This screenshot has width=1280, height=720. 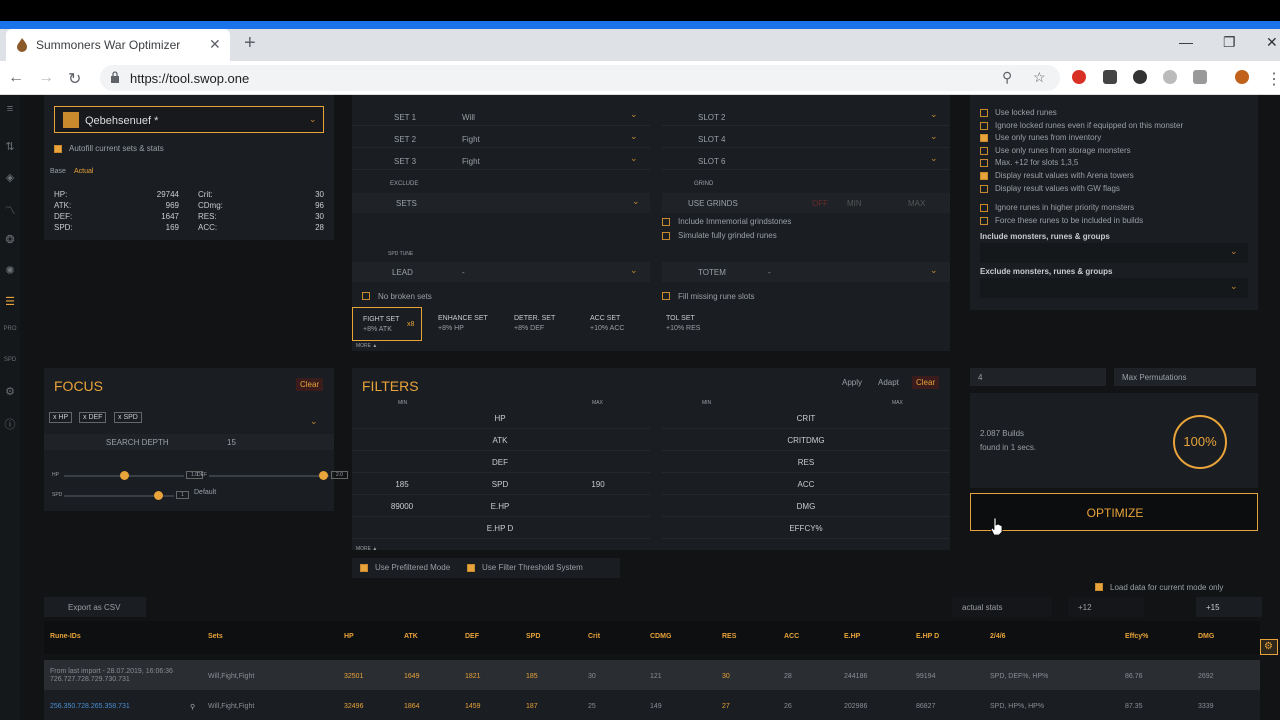 What do you see at coordinates (1114, 512) in the screenshot?
I see `optimize-button: OPTIMIZE` at bounding box center [1114, 512].